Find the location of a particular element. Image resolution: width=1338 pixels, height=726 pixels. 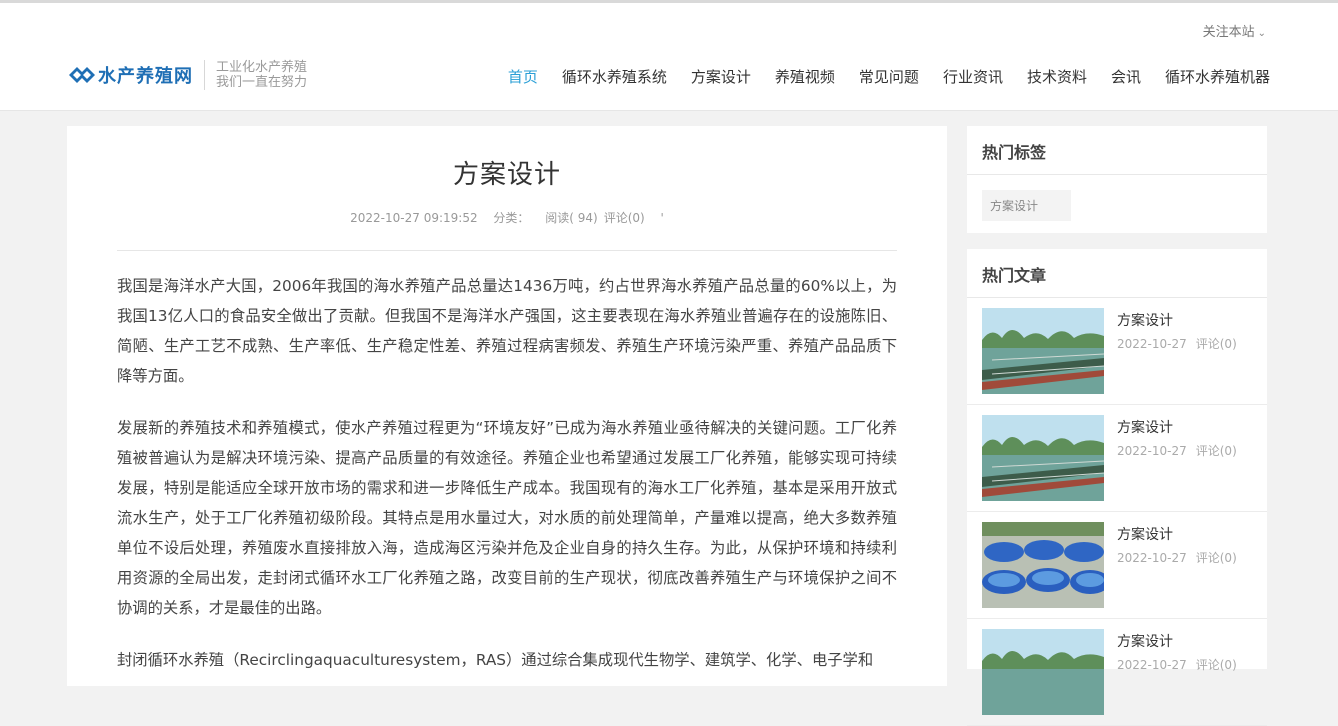

follow-site-dropdown: 关注本站 ⌄ is located at coordinates (1234, 30).